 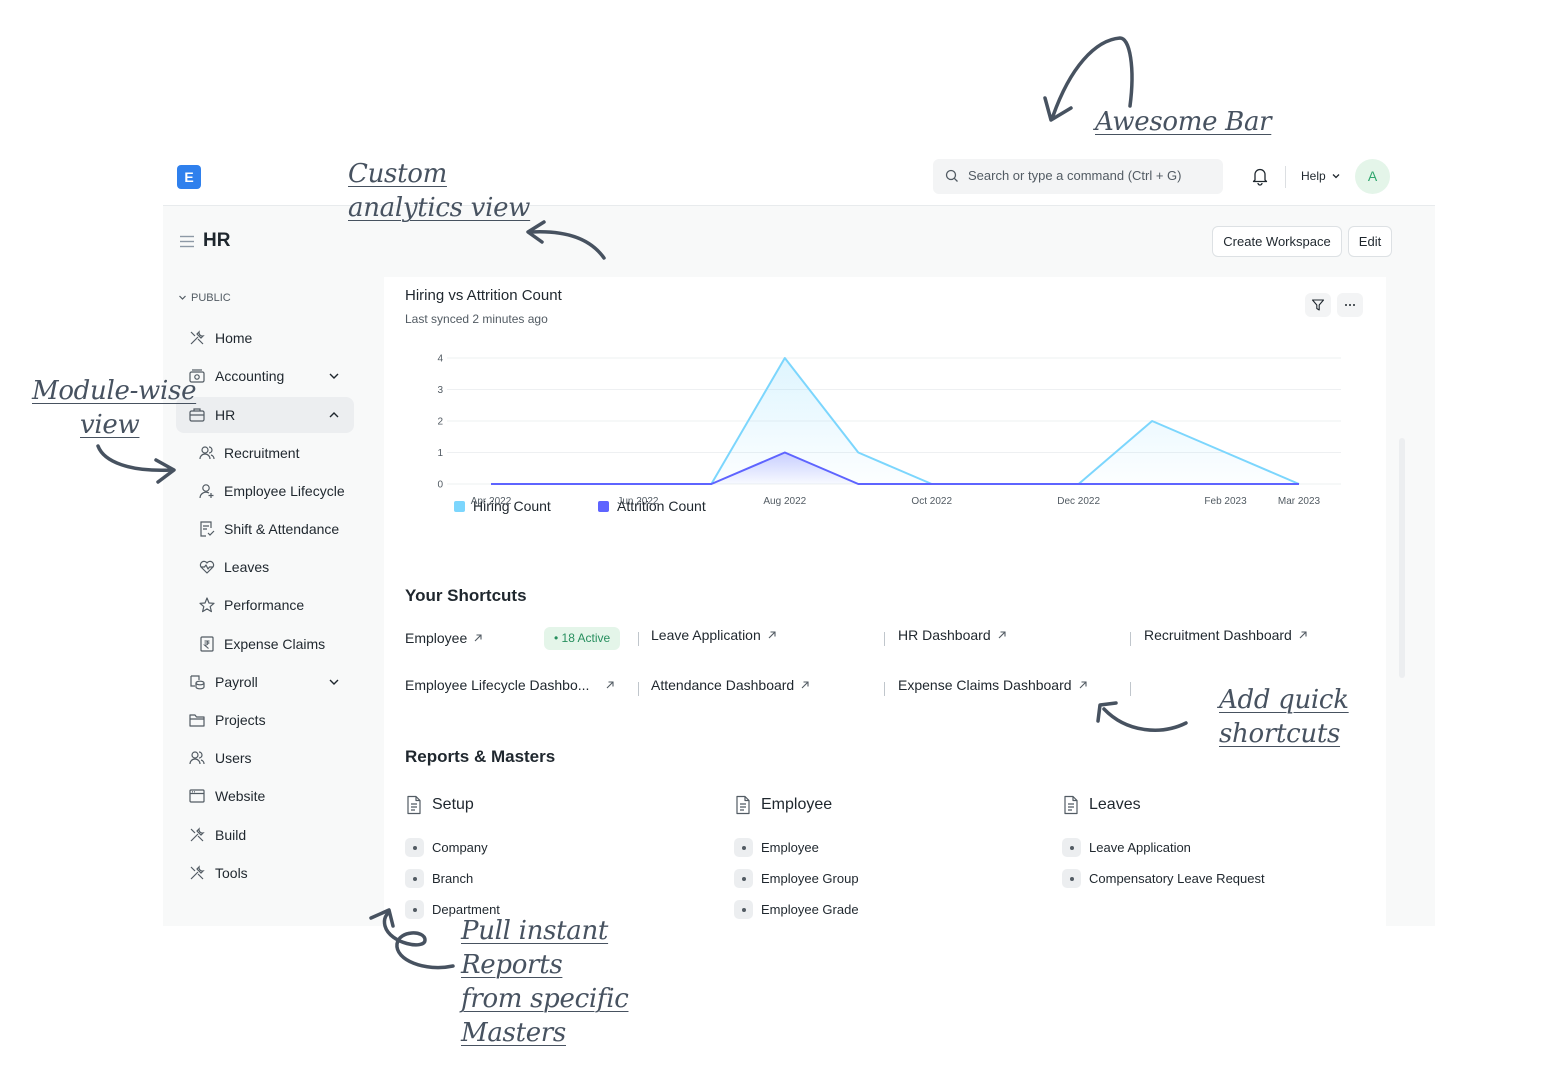 I want to click on chart-last-synced: Last synced 2 minutes ago, so click(x=476, y=319).